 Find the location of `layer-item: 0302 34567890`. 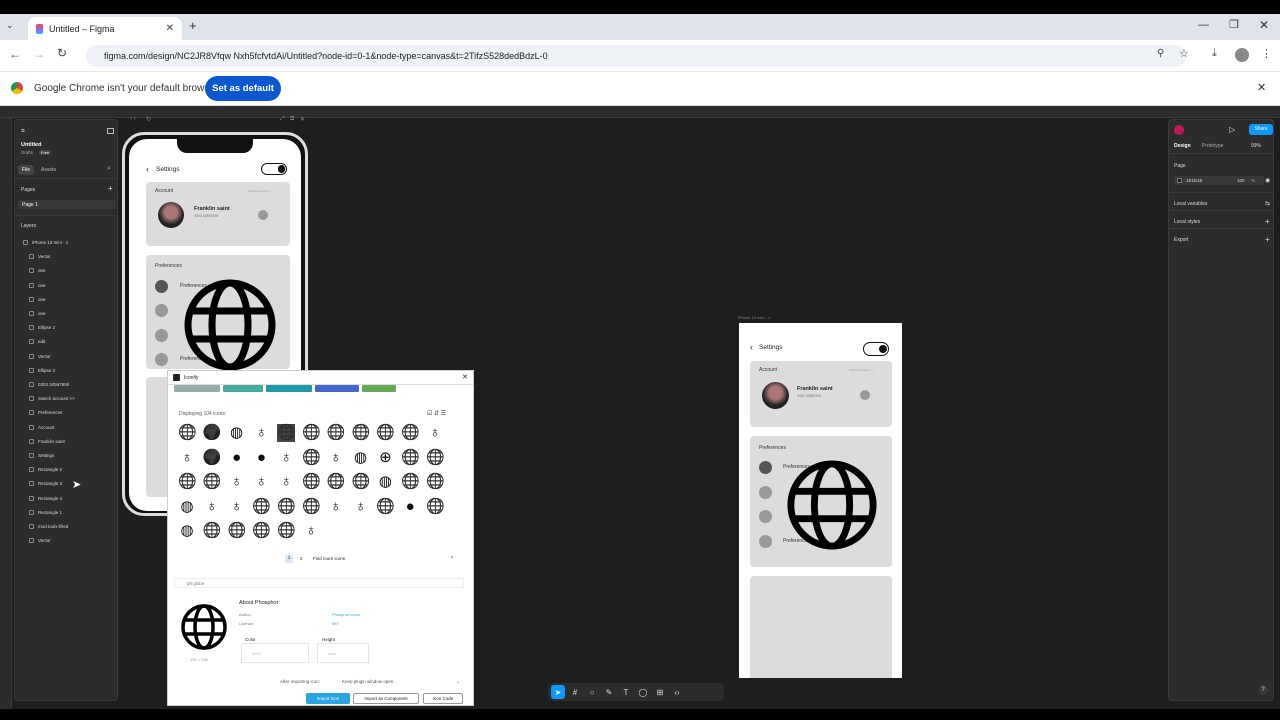

layer-item: 0302 34567890 is located at coordinates (49, 384).